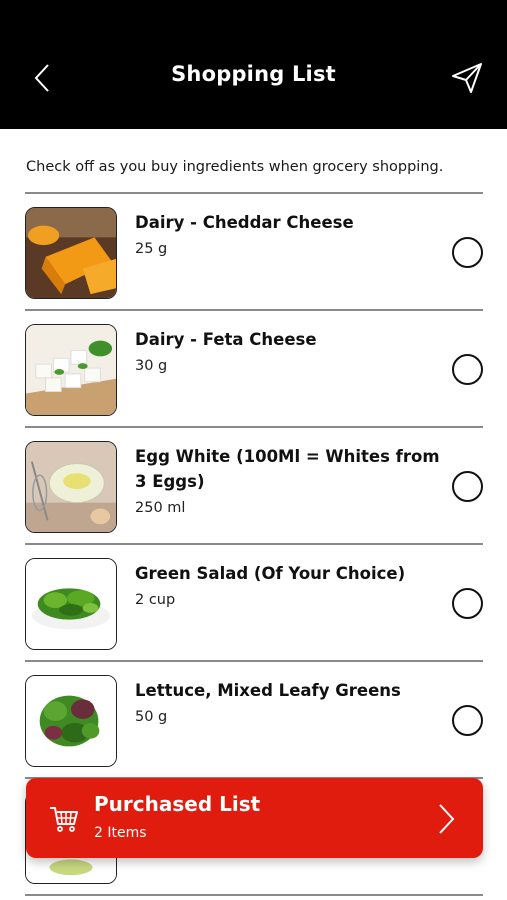 This screenshot has height=900, width=507. What do you see at coordinates (253, 74) in the screenshot?
I see `page-title: Shopping List` at bounding box center [253, 74].